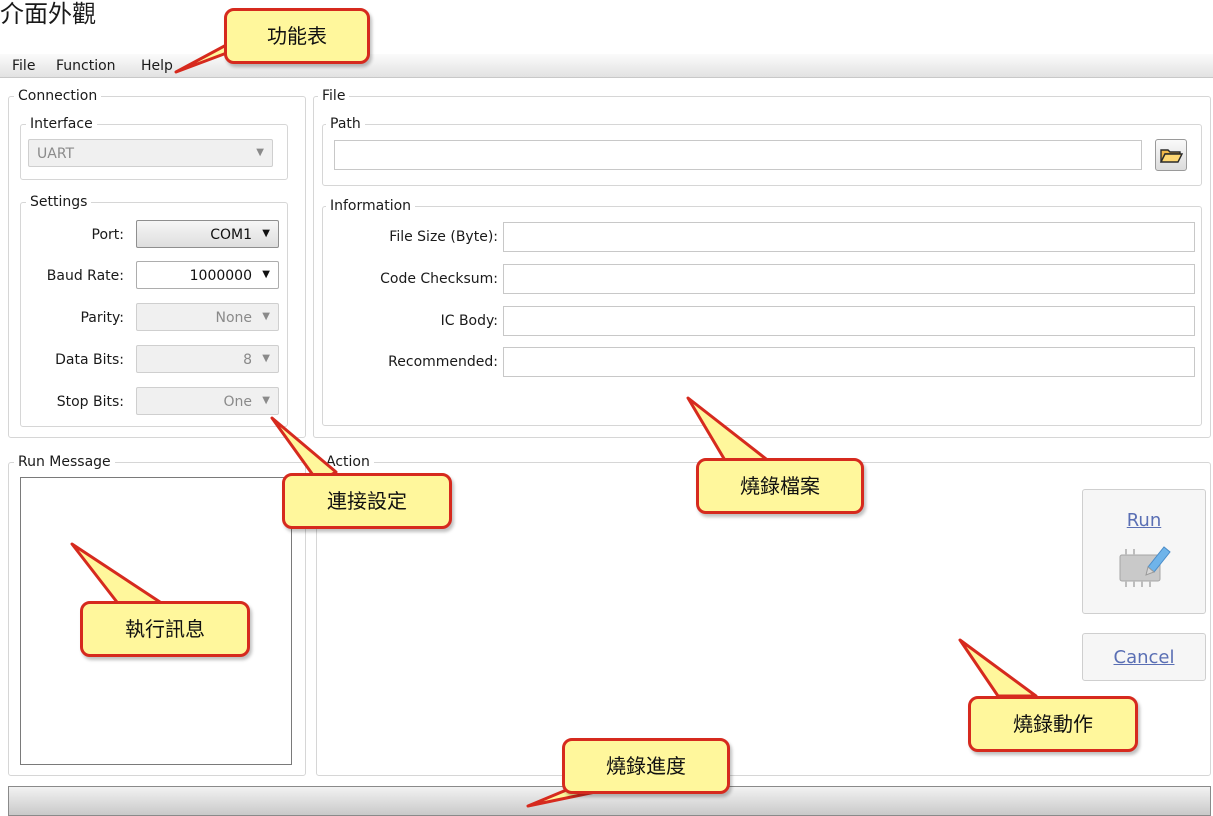 This screenshot has height=816, width=1213. Describe the element at coordinates (849, 321) in the screenshot. I see `ic-body-field` at that location.